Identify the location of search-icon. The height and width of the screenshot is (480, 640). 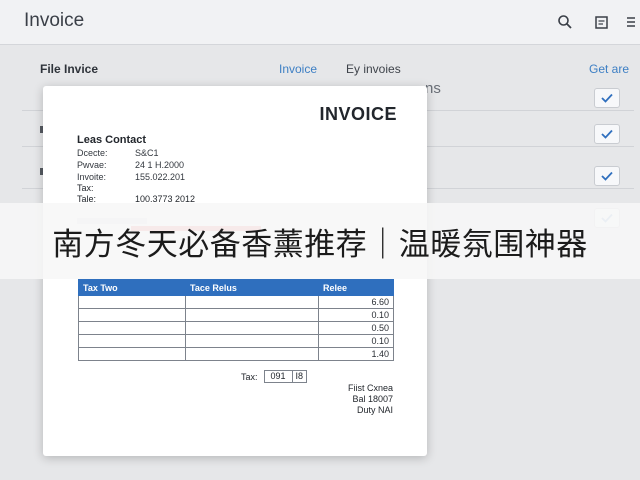
(565, 22).